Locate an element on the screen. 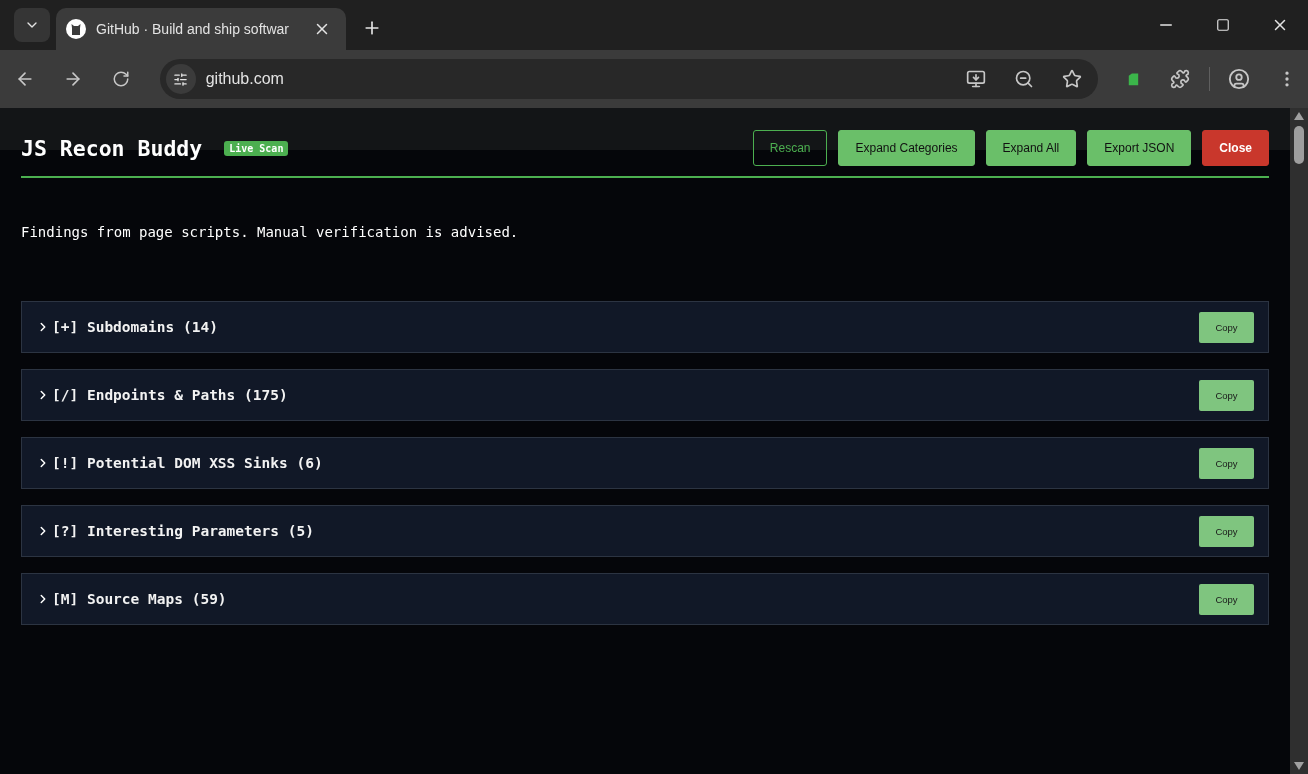  tab-title: GitHub · Build and ship softwar is located at coordinates (193, 29).